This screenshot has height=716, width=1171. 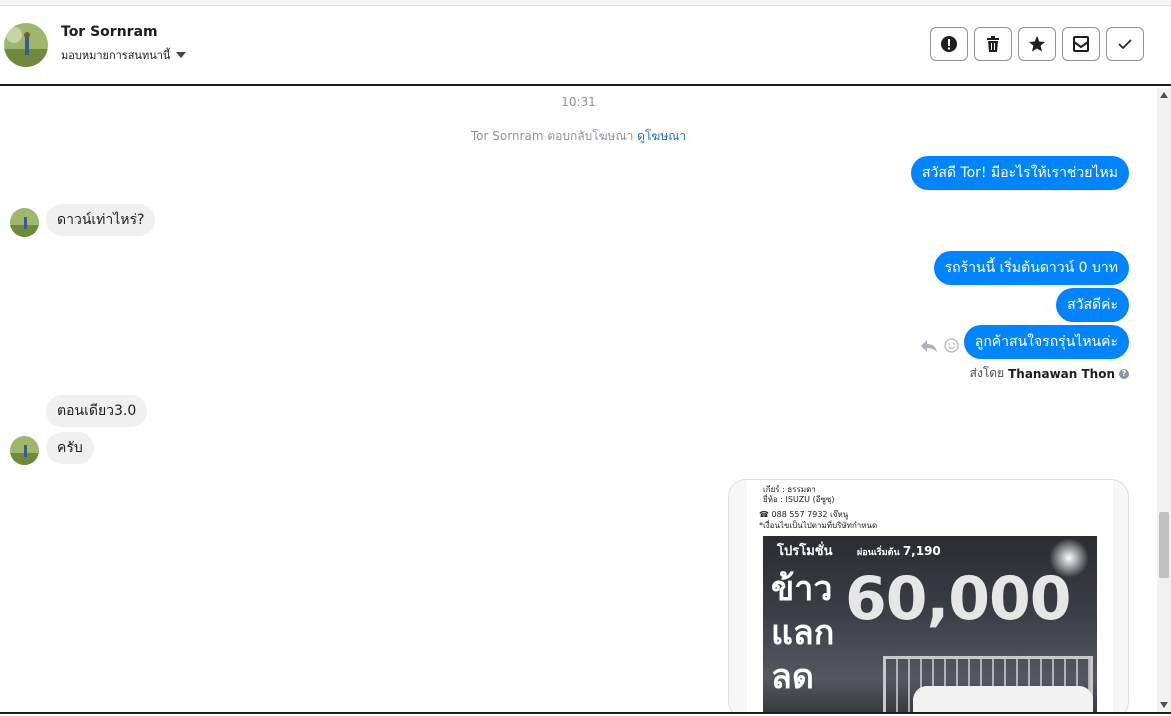 I want to click on ad-down-payment: ผ่อนเริ่มต้น 7,190, so click(x=899, y=551).